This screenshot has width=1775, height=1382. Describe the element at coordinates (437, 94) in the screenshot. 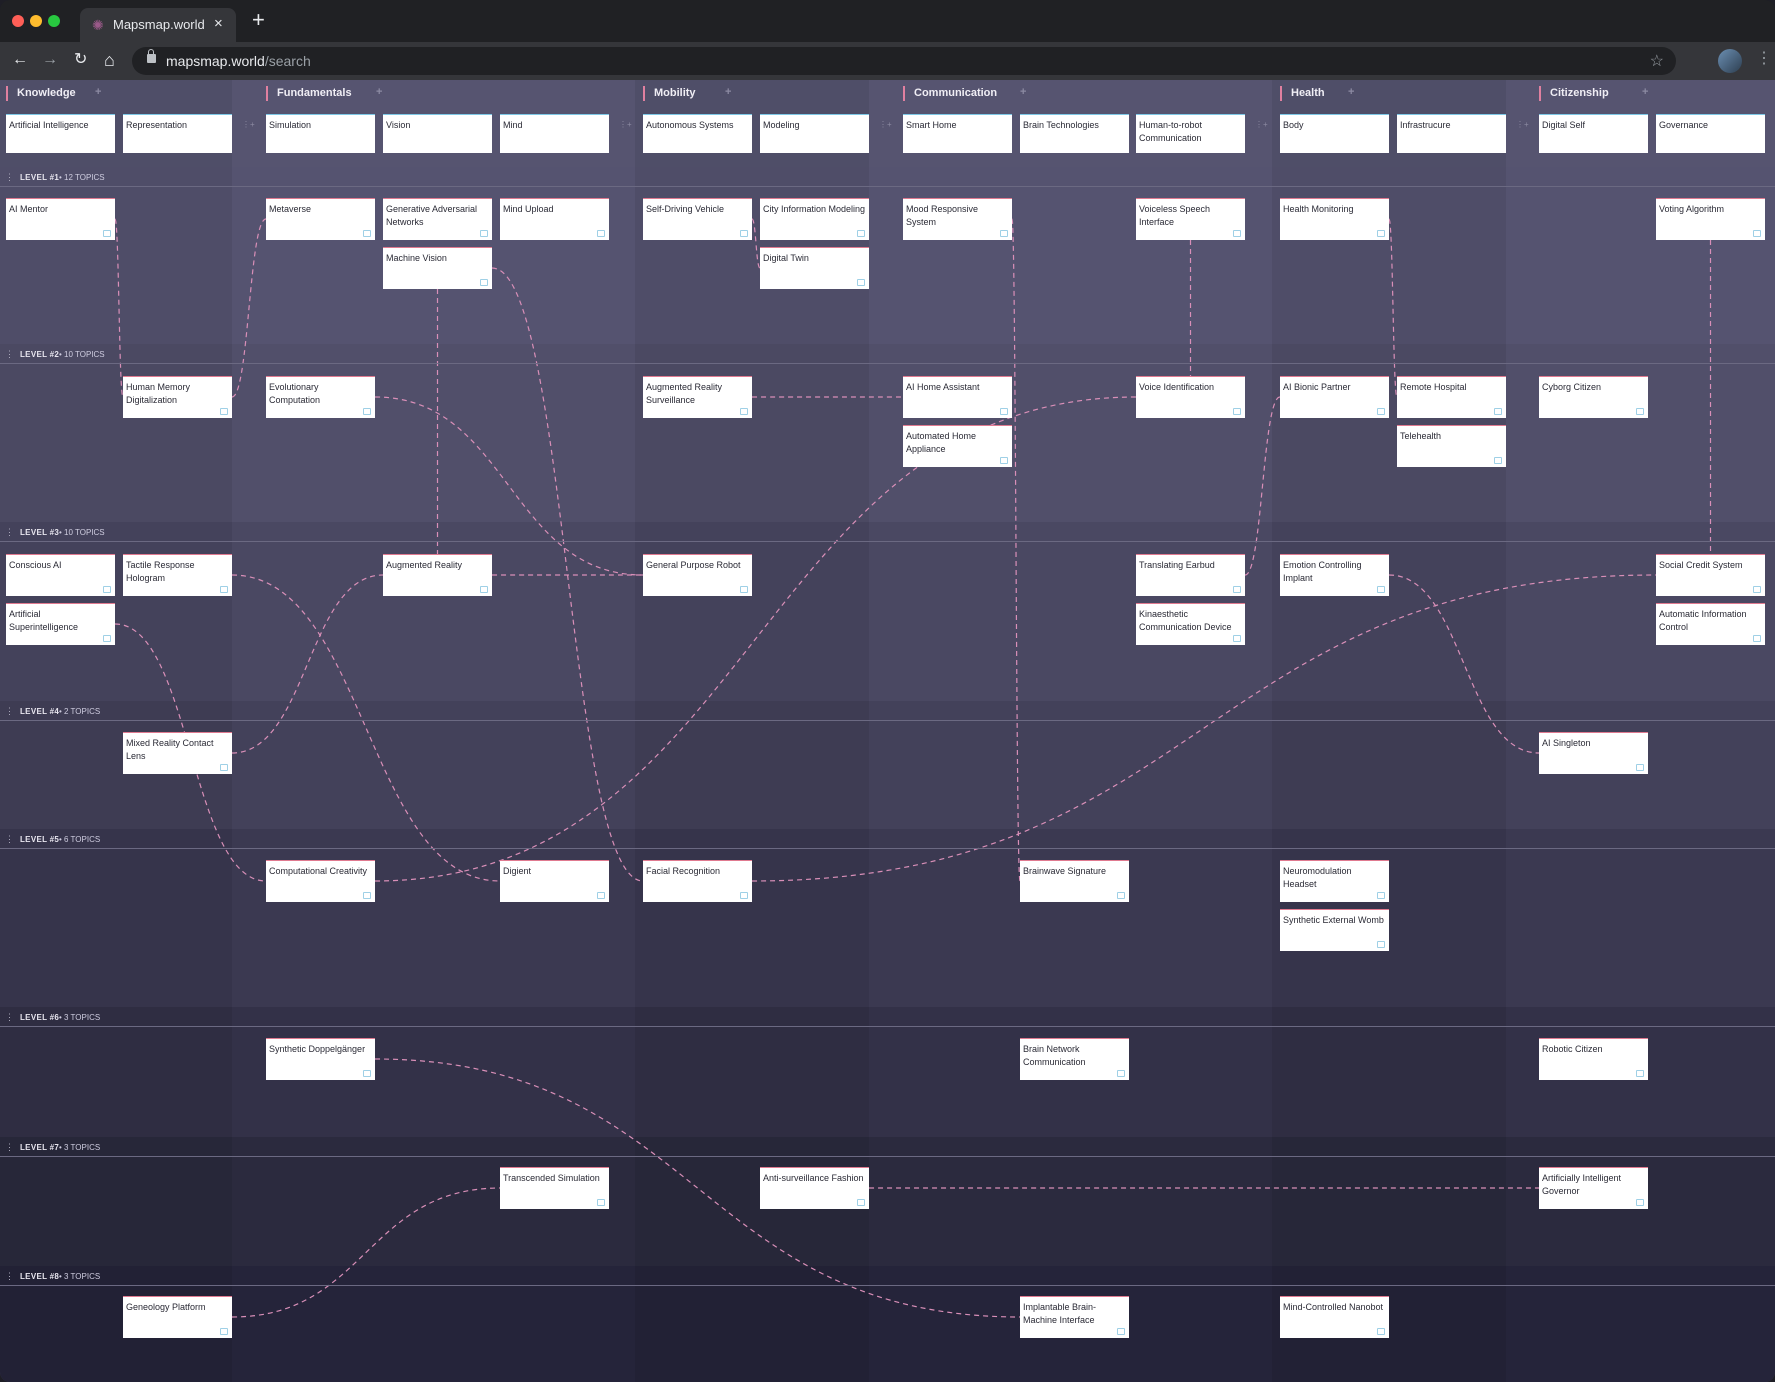

I see `category-header: Fundamentals +` at that location.